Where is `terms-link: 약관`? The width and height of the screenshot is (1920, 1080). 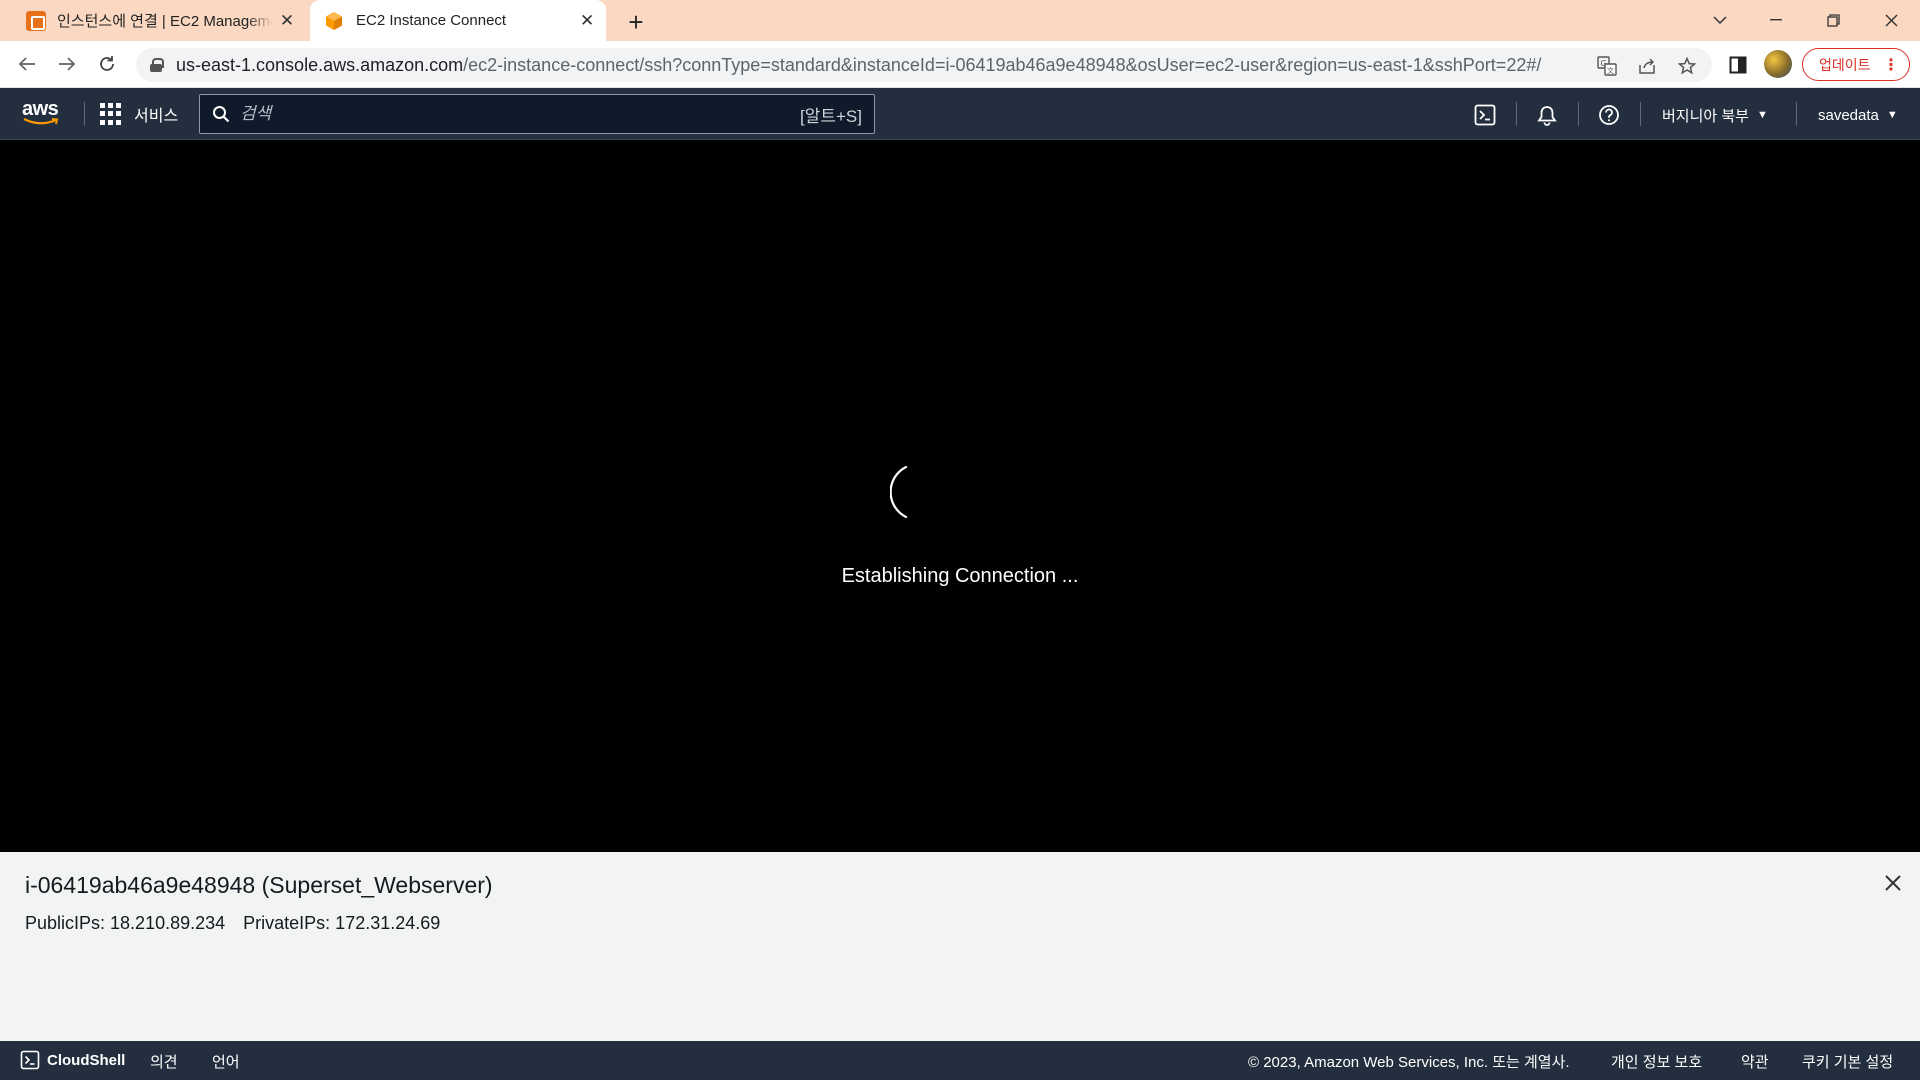
terms-link: 약관 is located at coordinates (1755, 1061).